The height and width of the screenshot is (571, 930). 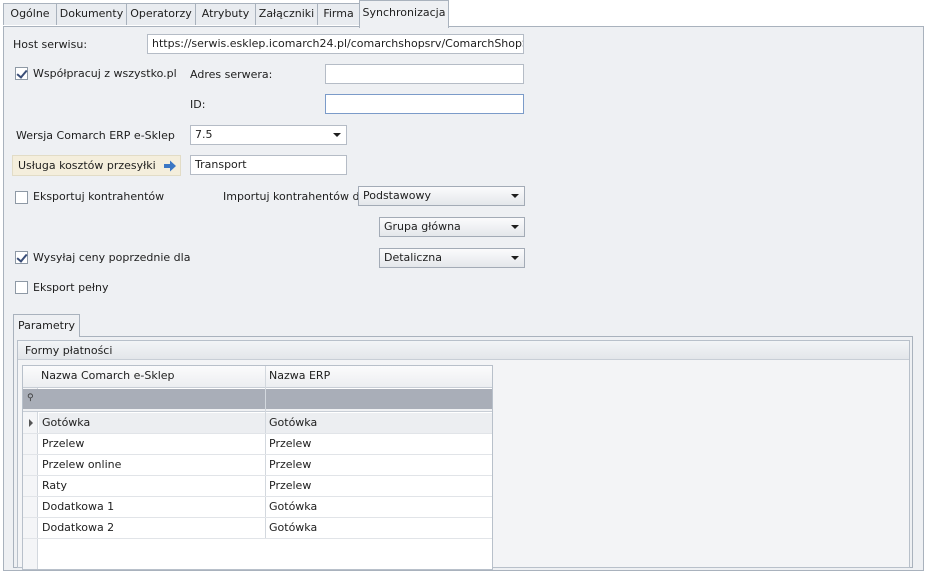 I want to click on tab-atrybuty: Atrybuty, so click(x=225, y=14).